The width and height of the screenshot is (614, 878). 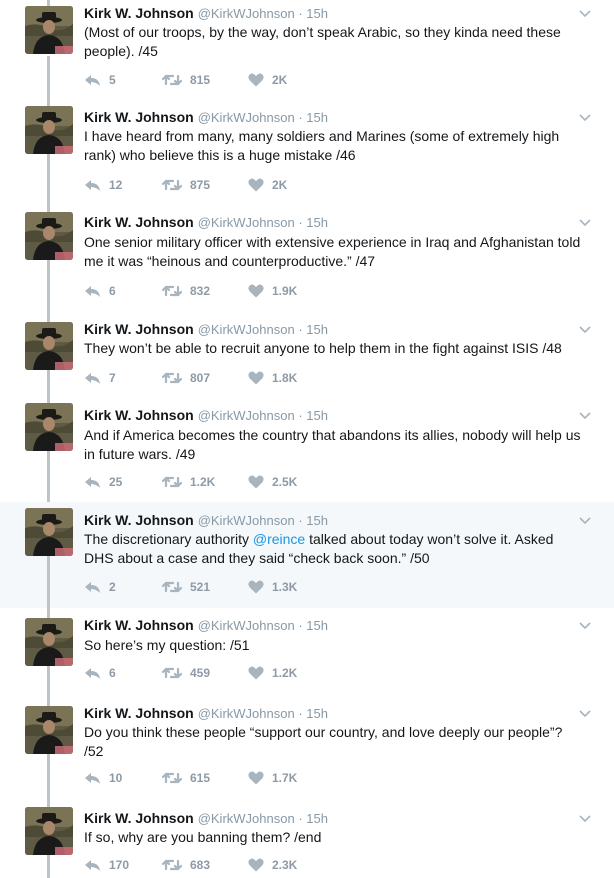 I want to click on thread-connector, so click(x=48, y=180).